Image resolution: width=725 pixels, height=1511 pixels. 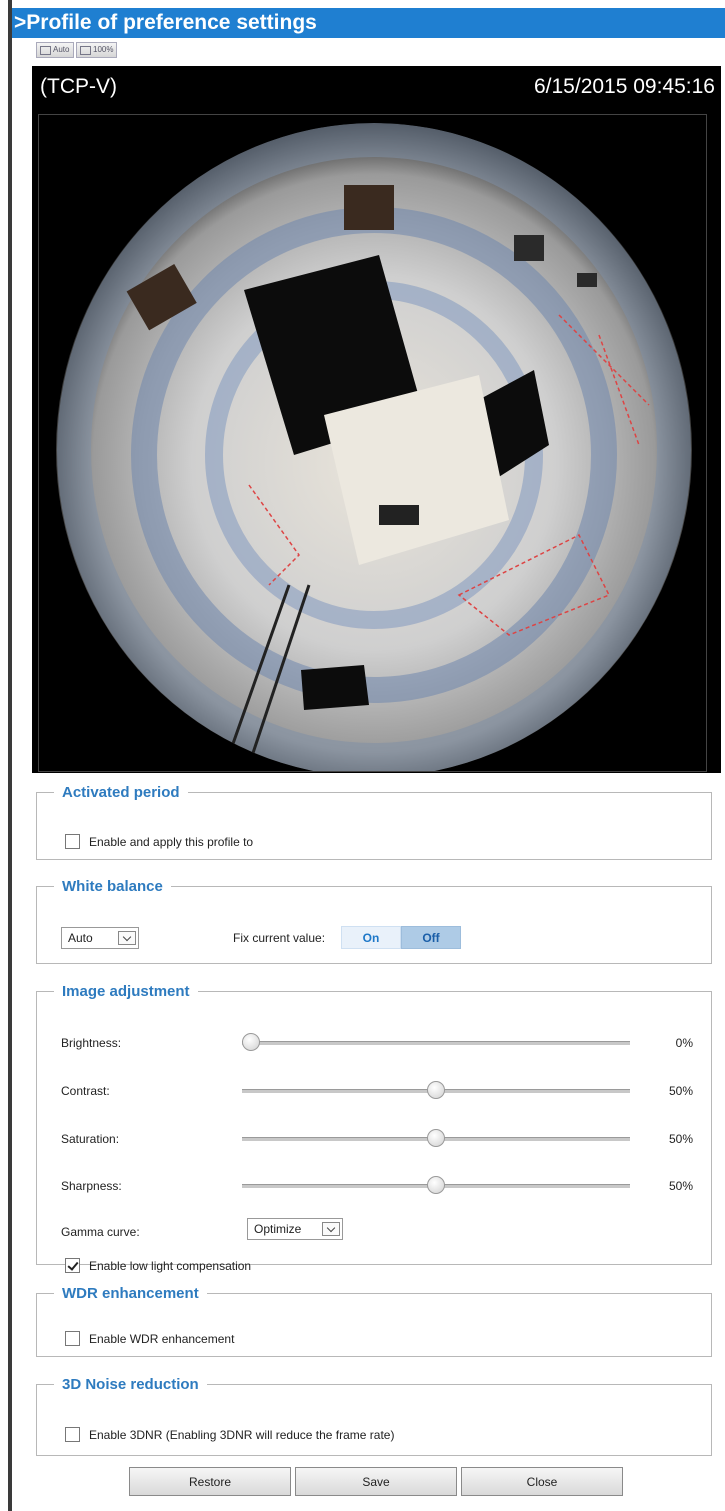 I want to click on page-title: >Profile of preference settings, so click(x=368, y=23).